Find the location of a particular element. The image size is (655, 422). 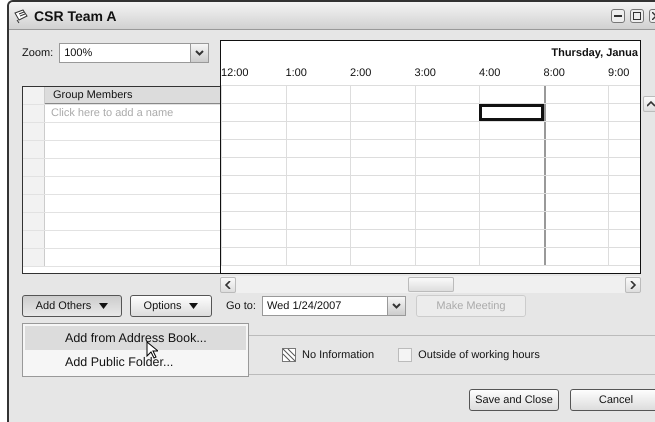

maximize-button is located at coordinates (637, 15).